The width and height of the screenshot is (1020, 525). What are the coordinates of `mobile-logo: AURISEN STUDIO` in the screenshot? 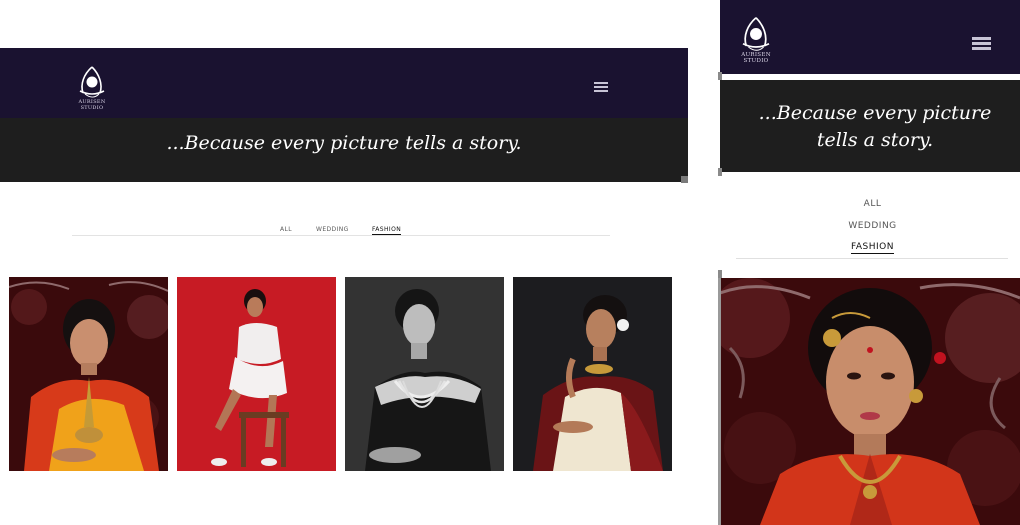 It's located at (756, 39).